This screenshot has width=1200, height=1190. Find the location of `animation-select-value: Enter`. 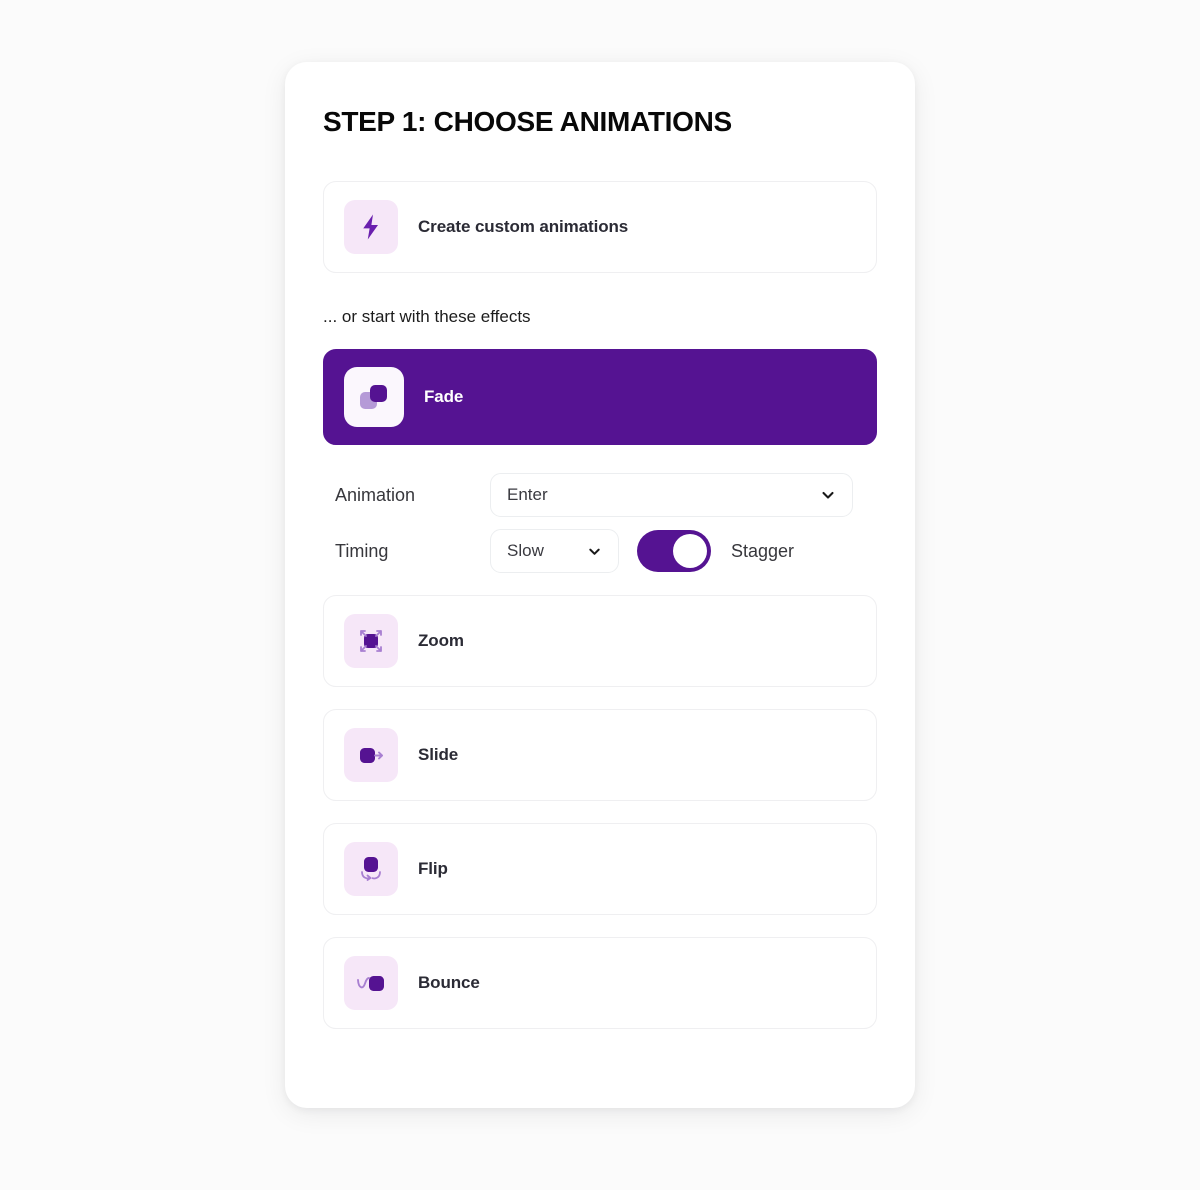

animation-select-value: Enter is located at coordinates (527, 495).